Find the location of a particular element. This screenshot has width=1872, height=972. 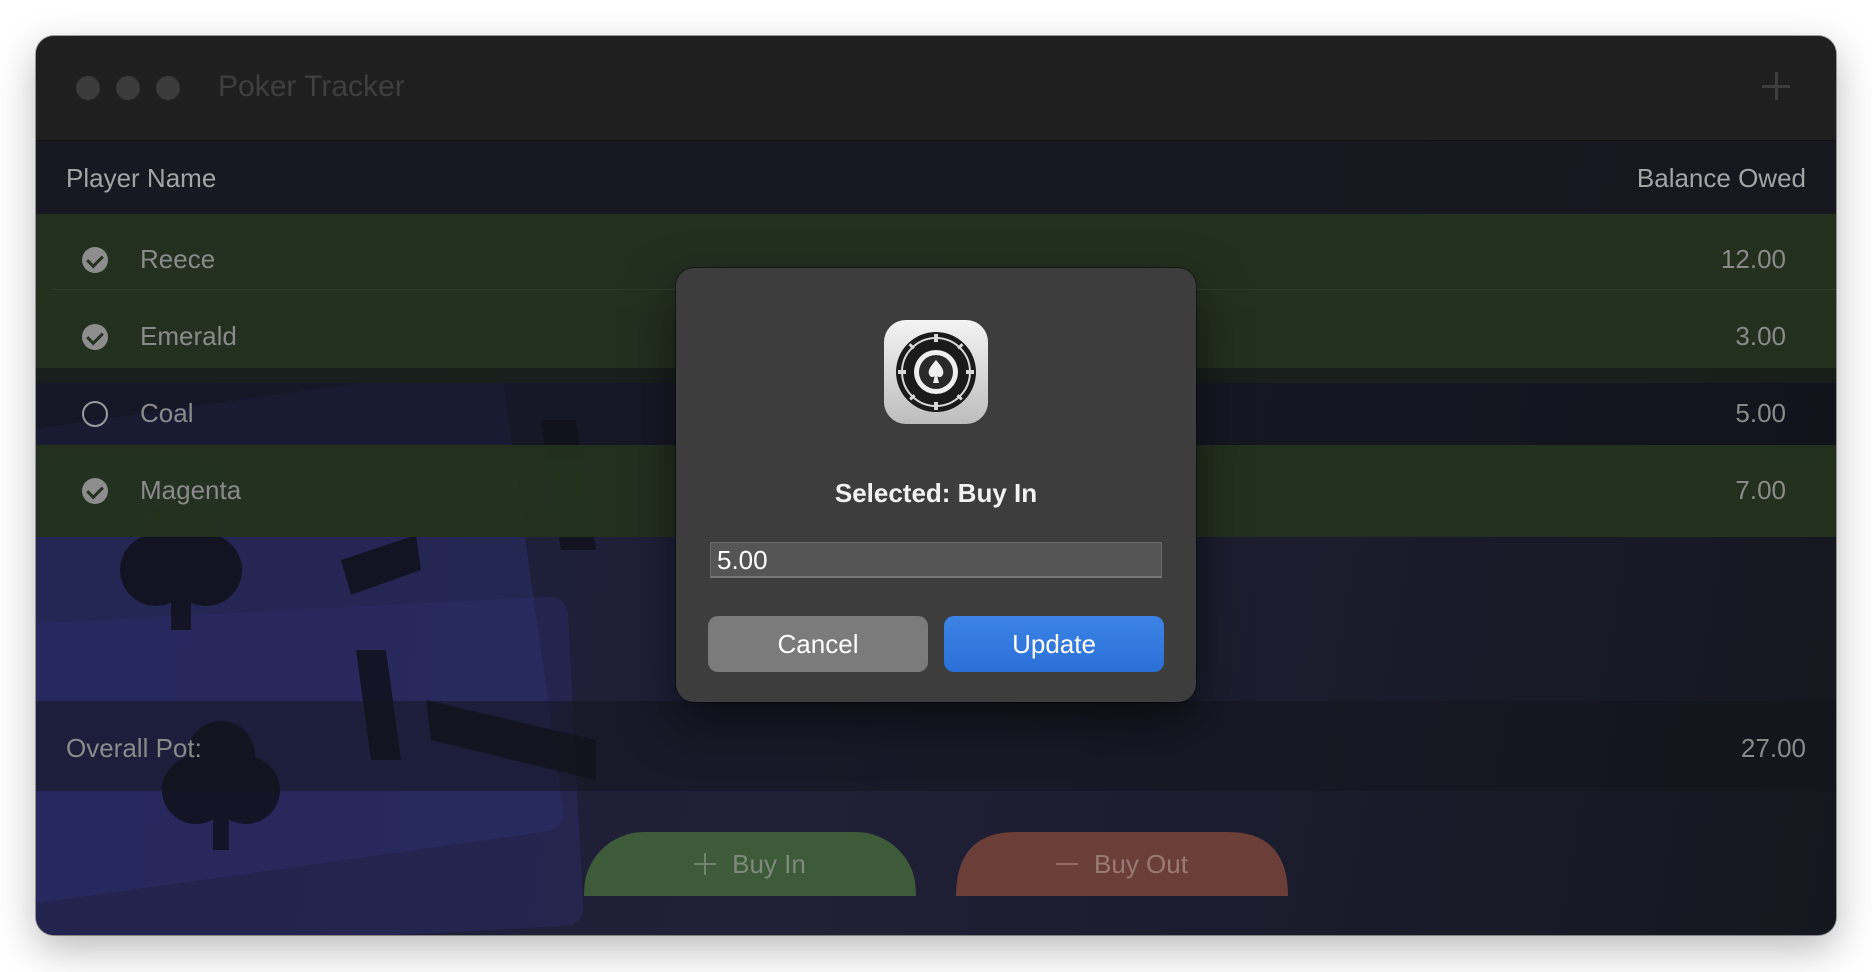

player-name: Coal is located at coordinates (167, 413).